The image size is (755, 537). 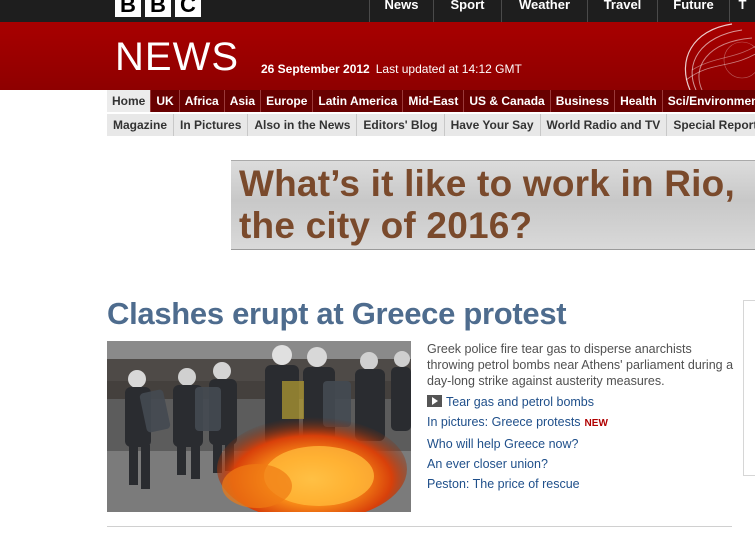 What do you see at coordinates (202, 101) in the screenshot?
I see `nav-africa: Africa` at bounding box center [202, 101].